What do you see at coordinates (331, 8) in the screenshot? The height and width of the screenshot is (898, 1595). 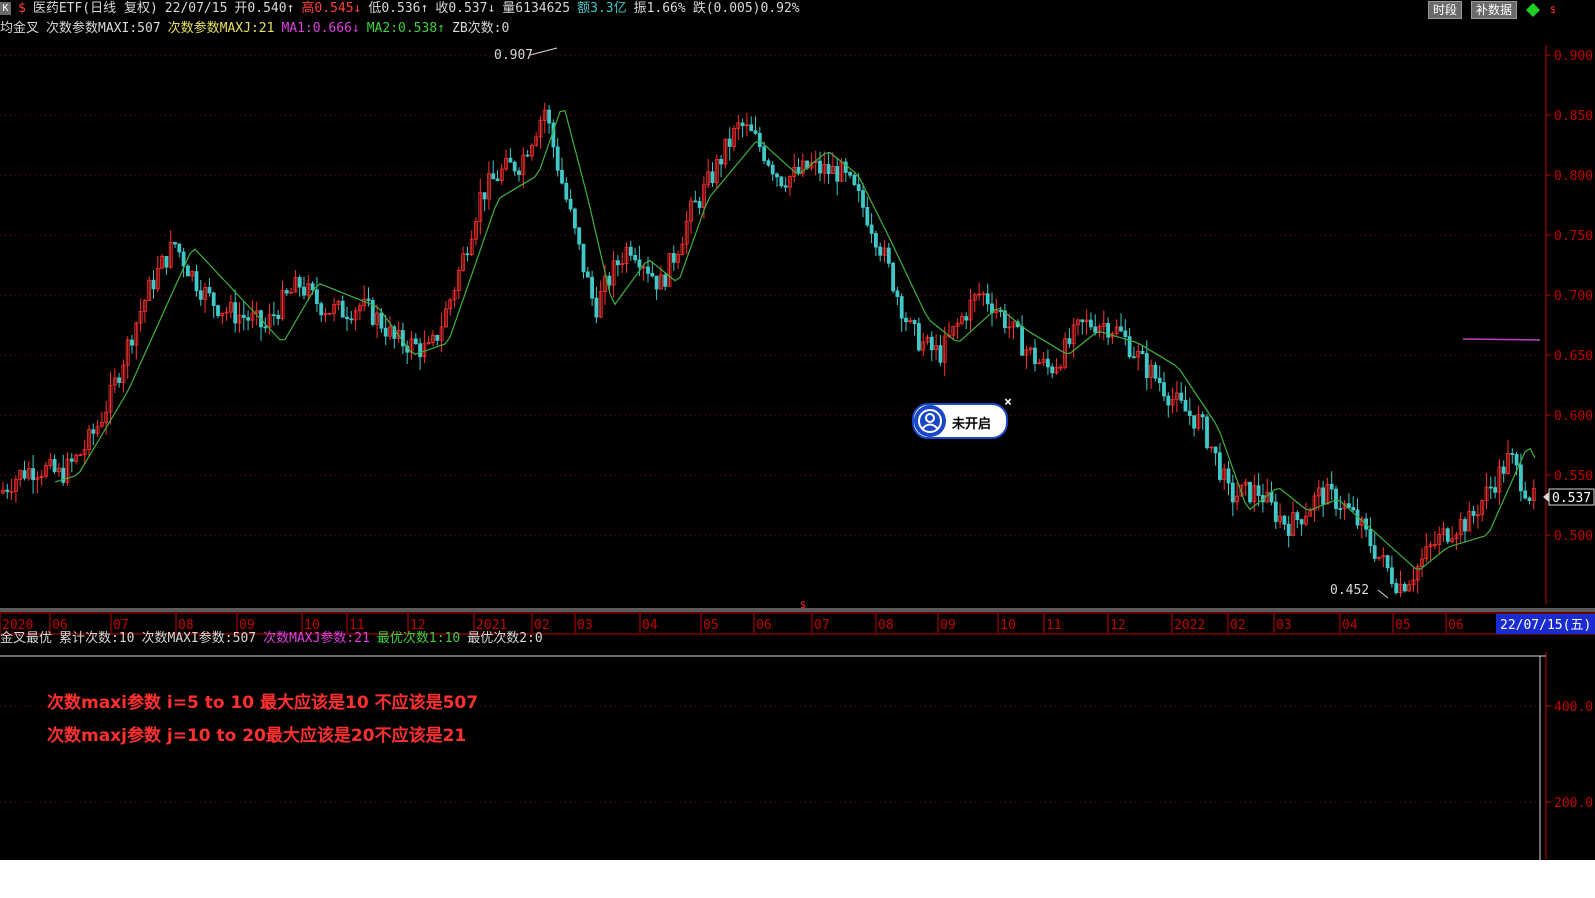 I see `high-price: 高0.545↓` at bounding box center [331, 8].